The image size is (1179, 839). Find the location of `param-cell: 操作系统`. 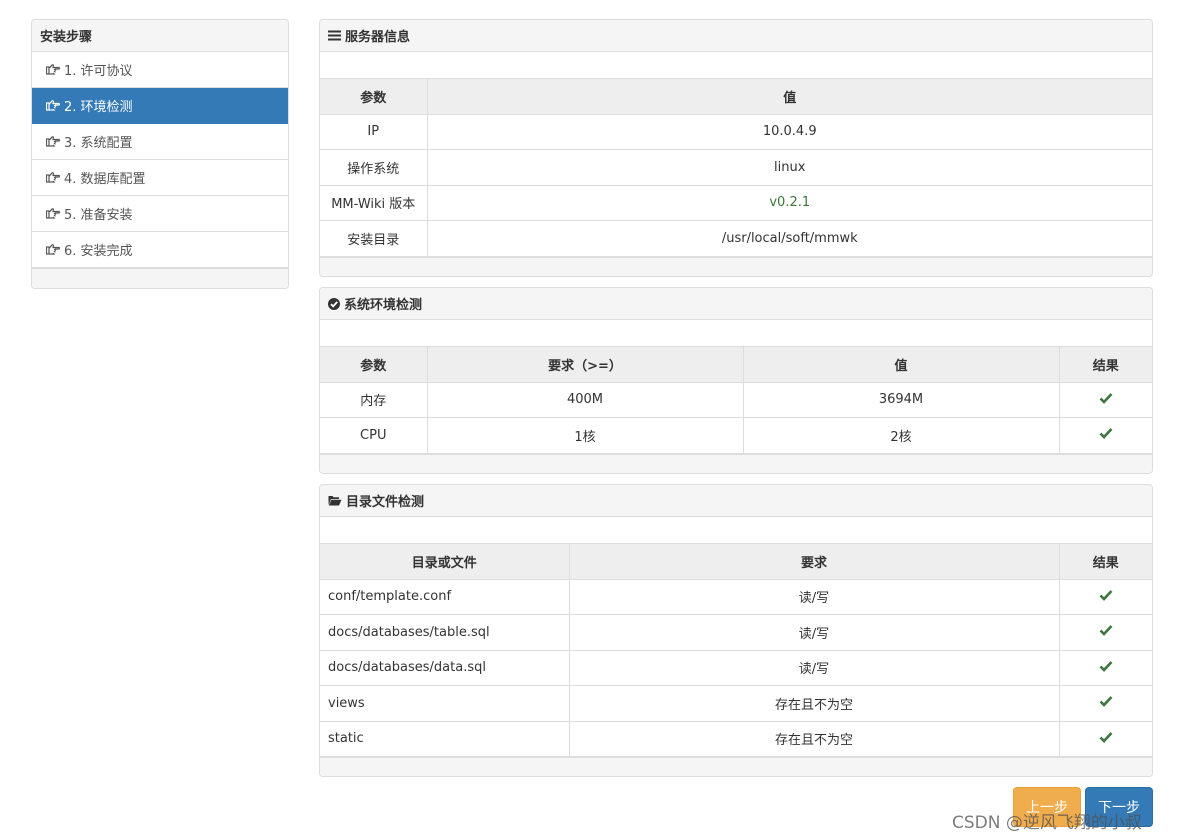

param-cell: 操作系统 is located at coordinates (374, 167).